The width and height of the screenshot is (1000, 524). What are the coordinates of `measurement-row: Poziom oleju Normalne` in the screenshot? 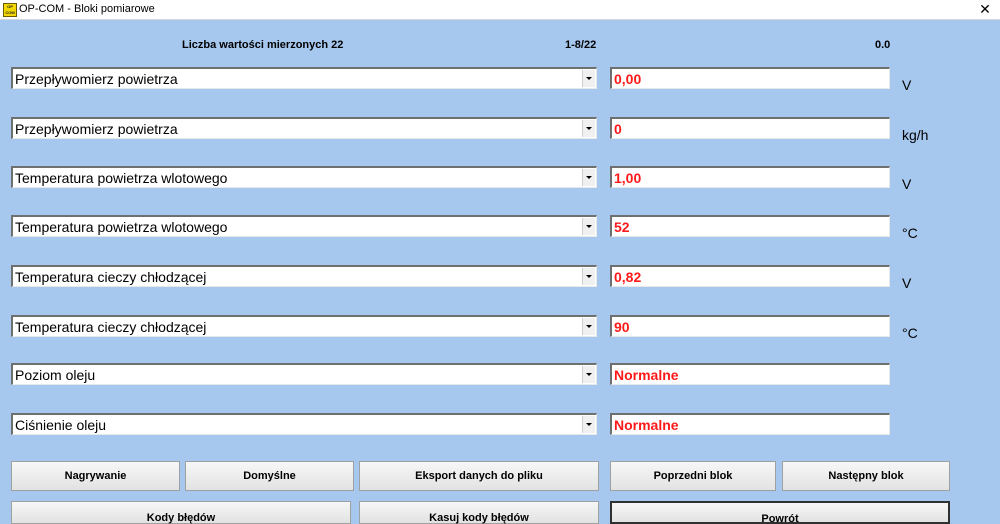 It's located at (500, 388).